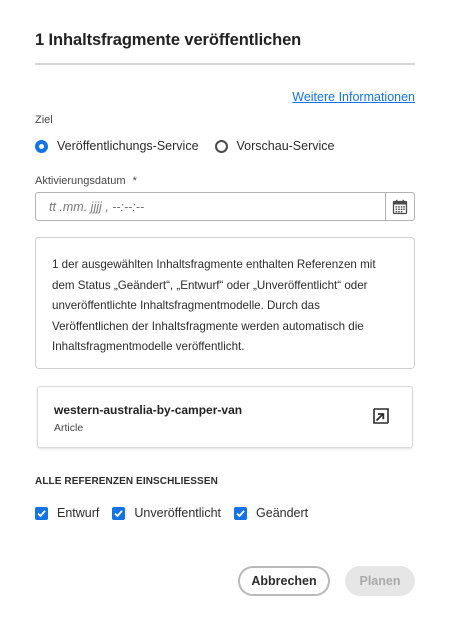  Describe the element at coordinates (381, 416) in the screenshot. I see `open-in-icon` at that location.